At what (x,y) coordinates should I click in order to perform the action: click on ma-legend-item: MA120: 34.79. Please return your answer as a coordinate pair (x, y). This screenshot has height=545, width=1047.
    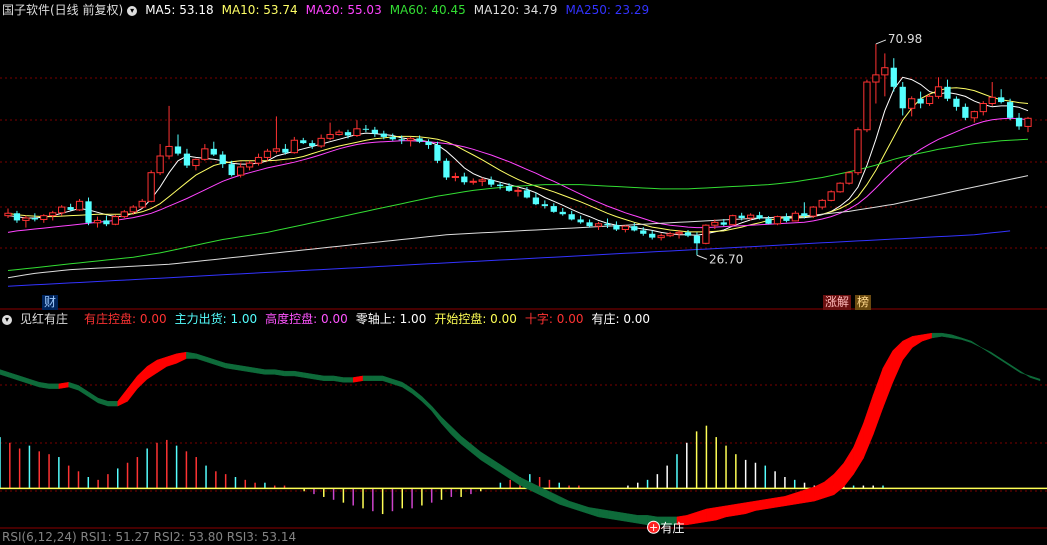
    Looking at the image, I should click on (515, 10).